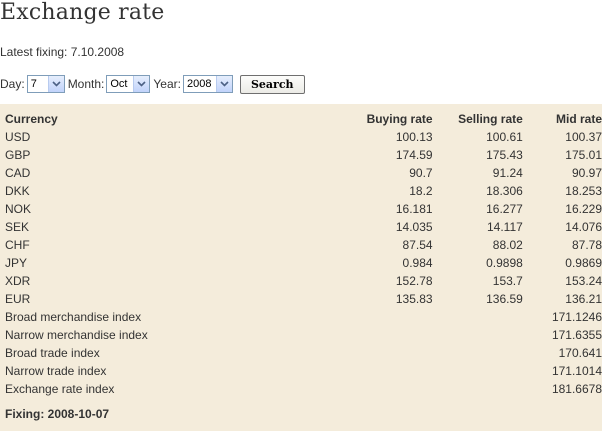 This screenshot has height=431, width=602. What do you see at coordinates (490, 119) in the screenshot?
I see `header-selling-rate: Selling rate` at bounding box center [490, 119].